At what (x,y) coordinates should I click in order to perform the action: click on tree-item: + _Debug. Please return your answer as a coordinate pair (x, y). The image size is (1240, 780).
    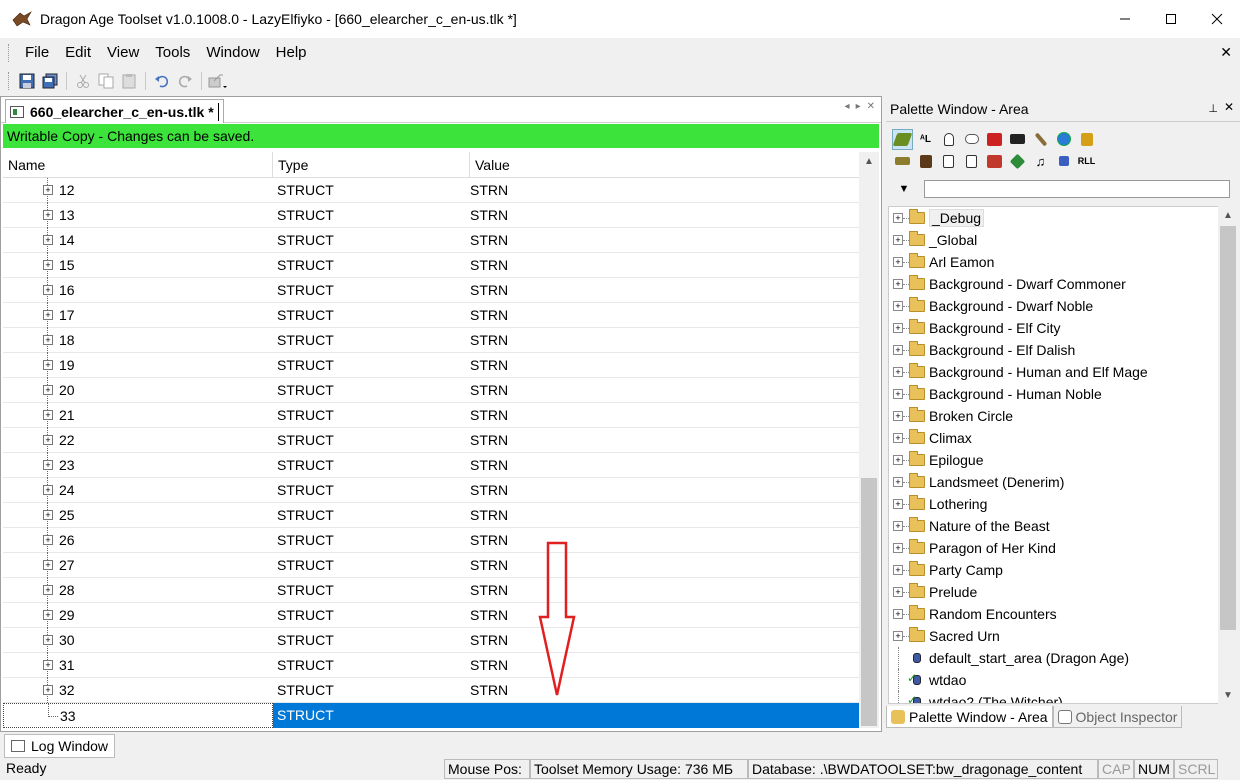
    Looking at the image, I should click on (1063, 218).